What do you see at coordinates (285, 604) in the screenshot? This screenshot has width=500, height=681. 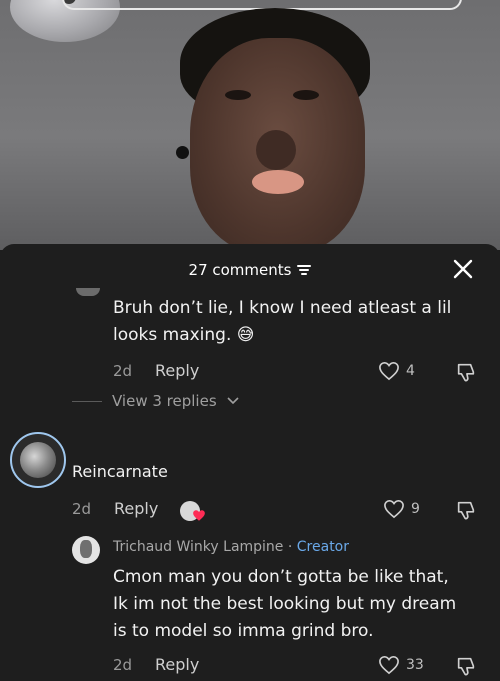 I see `comment-text: Ik im not the best looking but my dream` at bounding box center [285, 604].